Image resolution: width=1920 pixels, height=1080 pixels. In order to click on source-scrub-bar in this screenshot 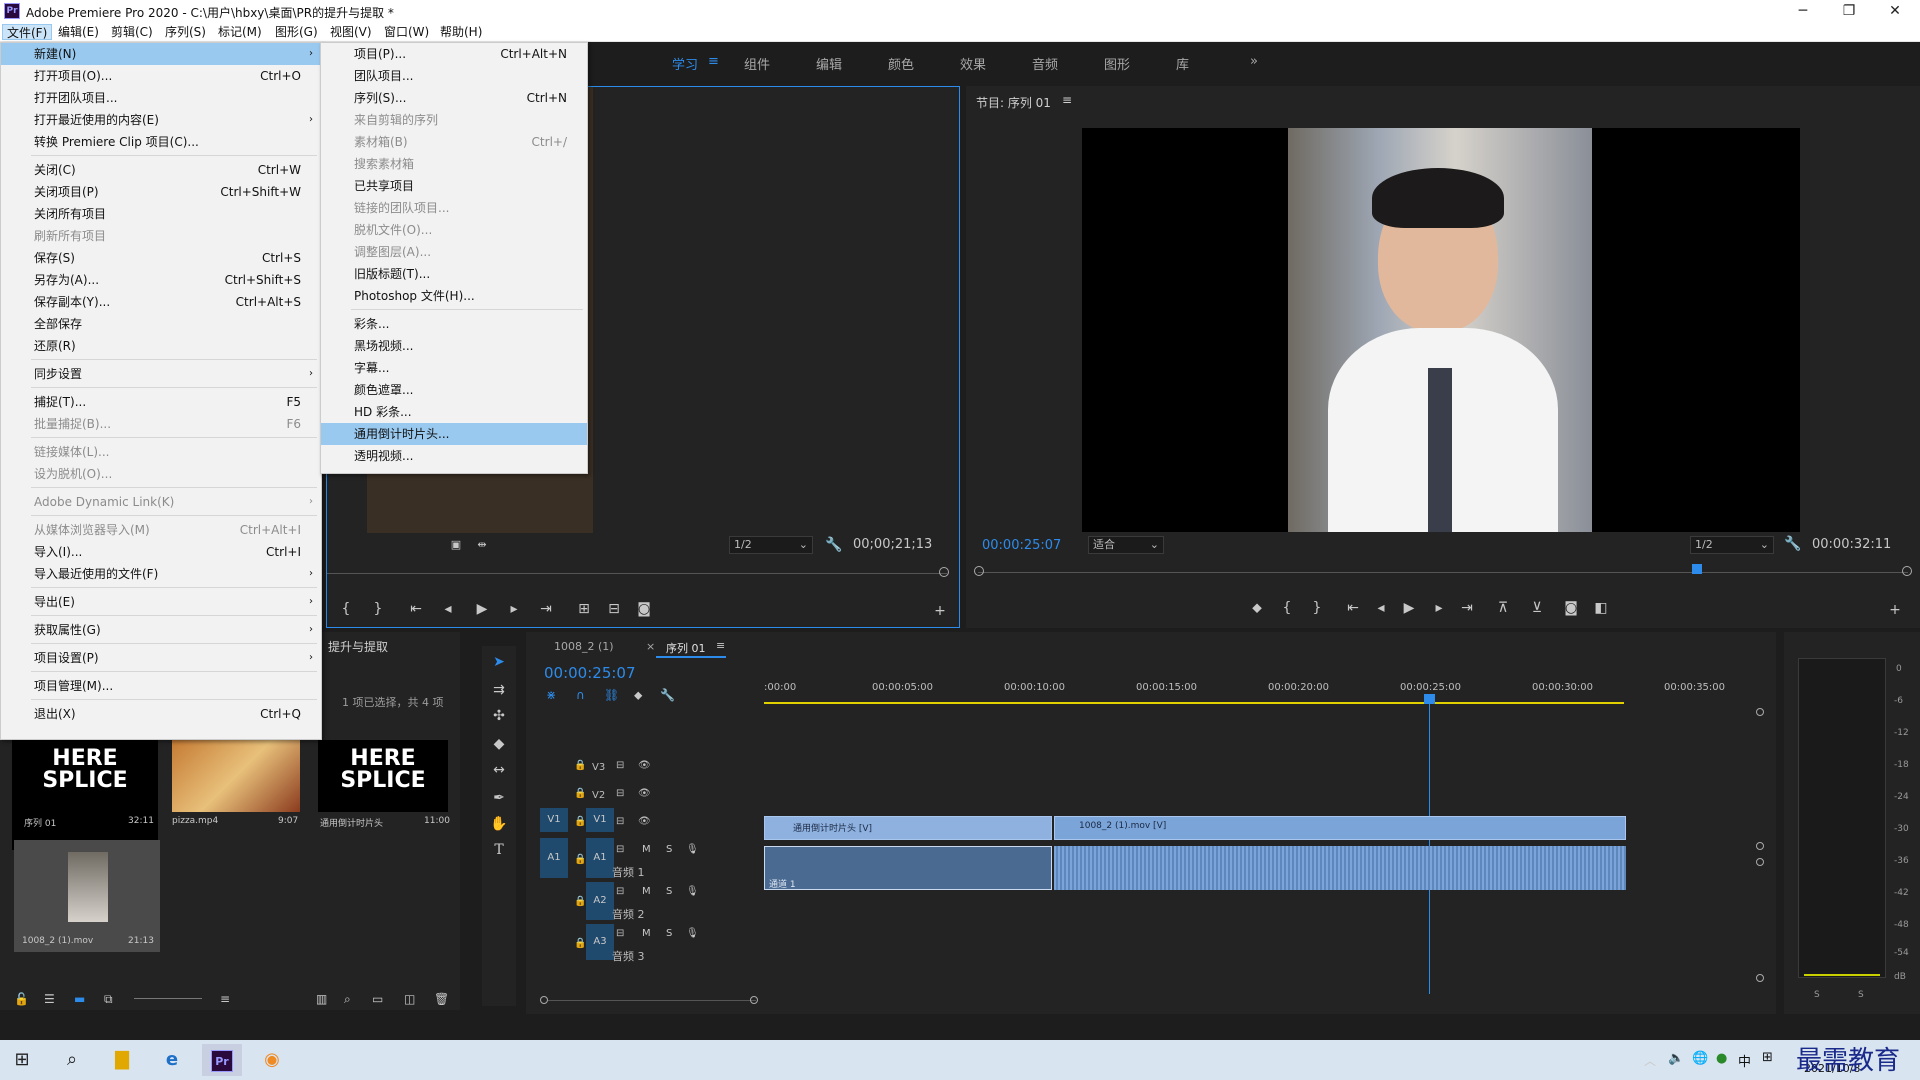, I will do `click(637, 573)`.